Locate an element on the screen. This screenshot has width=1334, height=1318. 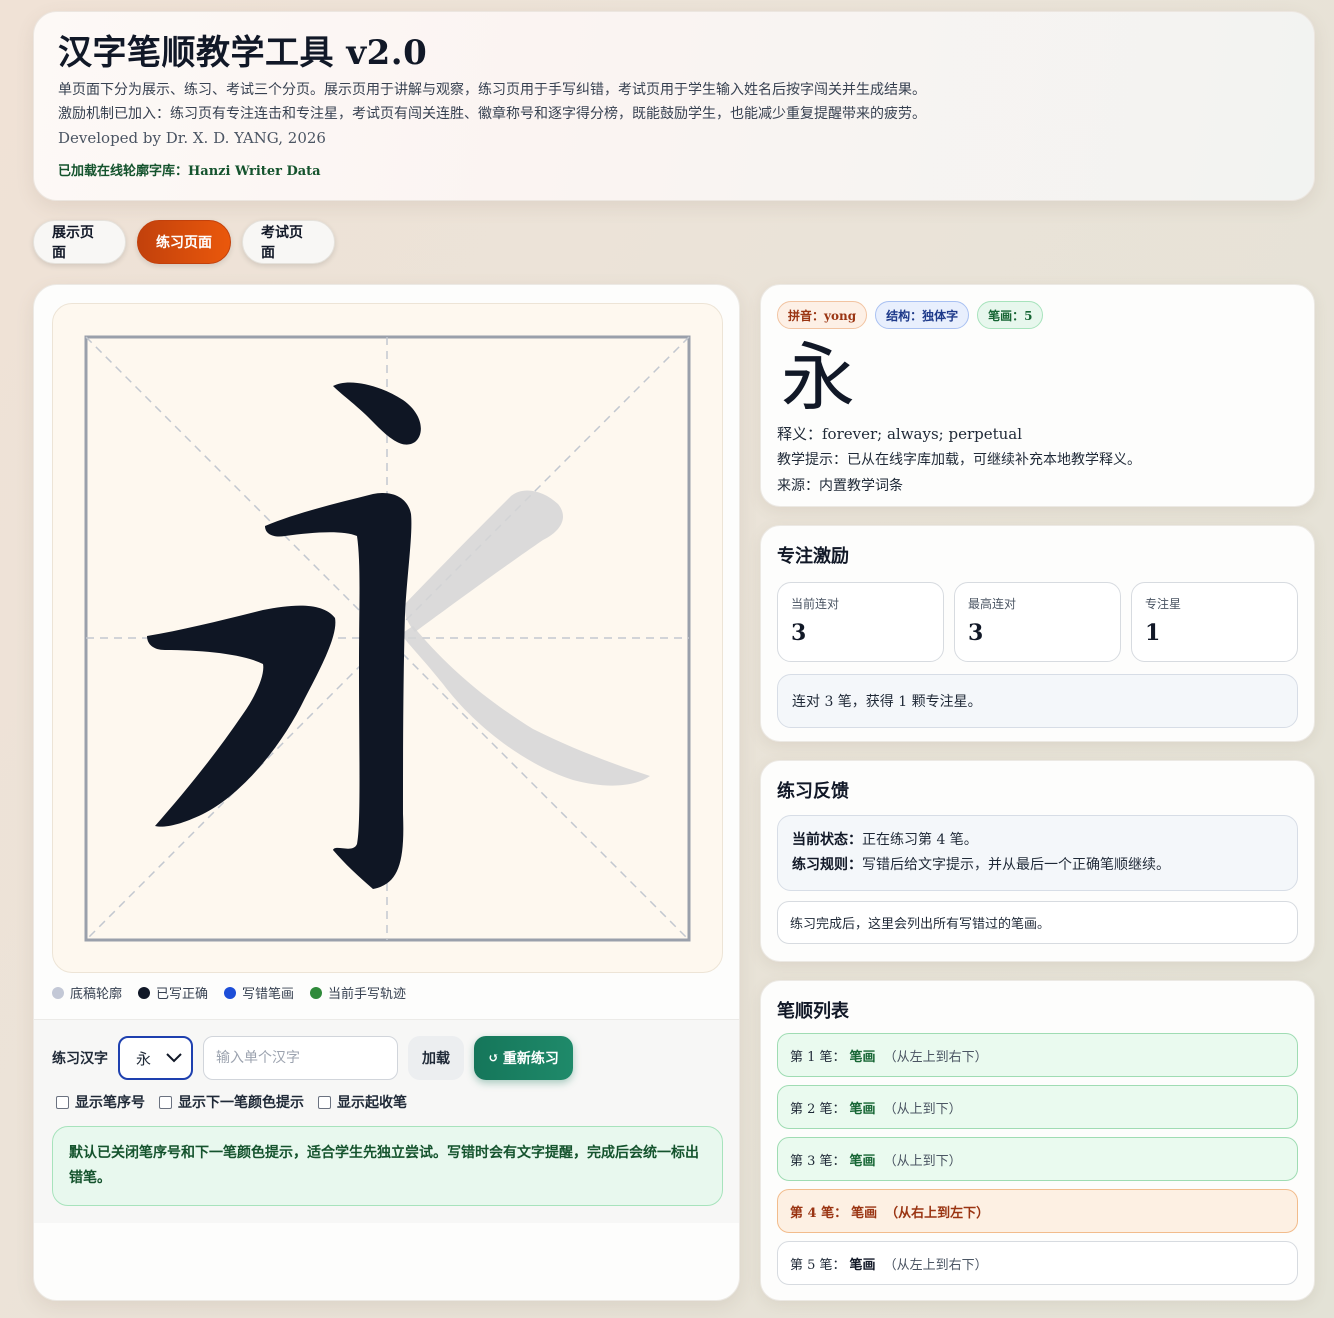
legend-current-label: 当前手写轨迹 is located at coordinates (367, 994).